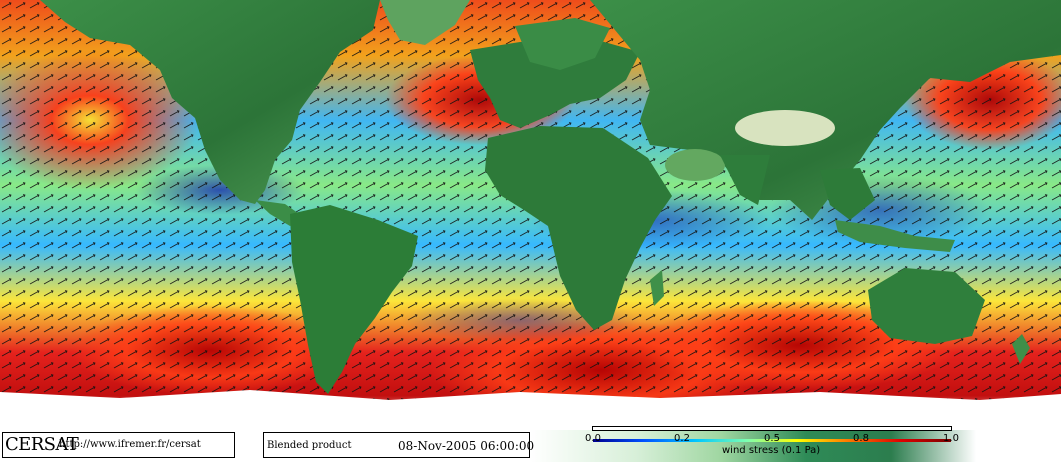 This screenshot has width=1061, height=462. I want to click on observation-date: 08-Nov-2005 06:00:00, so click(466, 446).